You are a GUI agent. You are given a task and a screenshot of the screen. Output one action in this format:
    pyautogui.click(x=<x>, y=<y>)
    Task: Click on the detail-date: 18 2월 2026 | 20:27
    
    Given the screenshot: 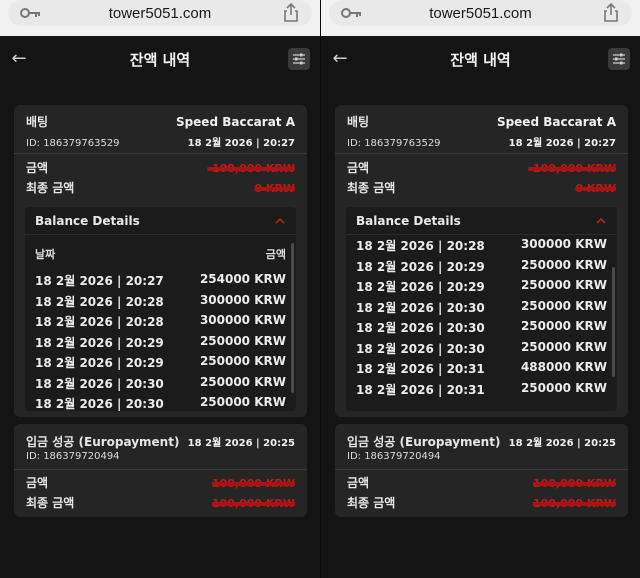 What is the action you would take?
    pyautogui.click(x=99, y=281)
    